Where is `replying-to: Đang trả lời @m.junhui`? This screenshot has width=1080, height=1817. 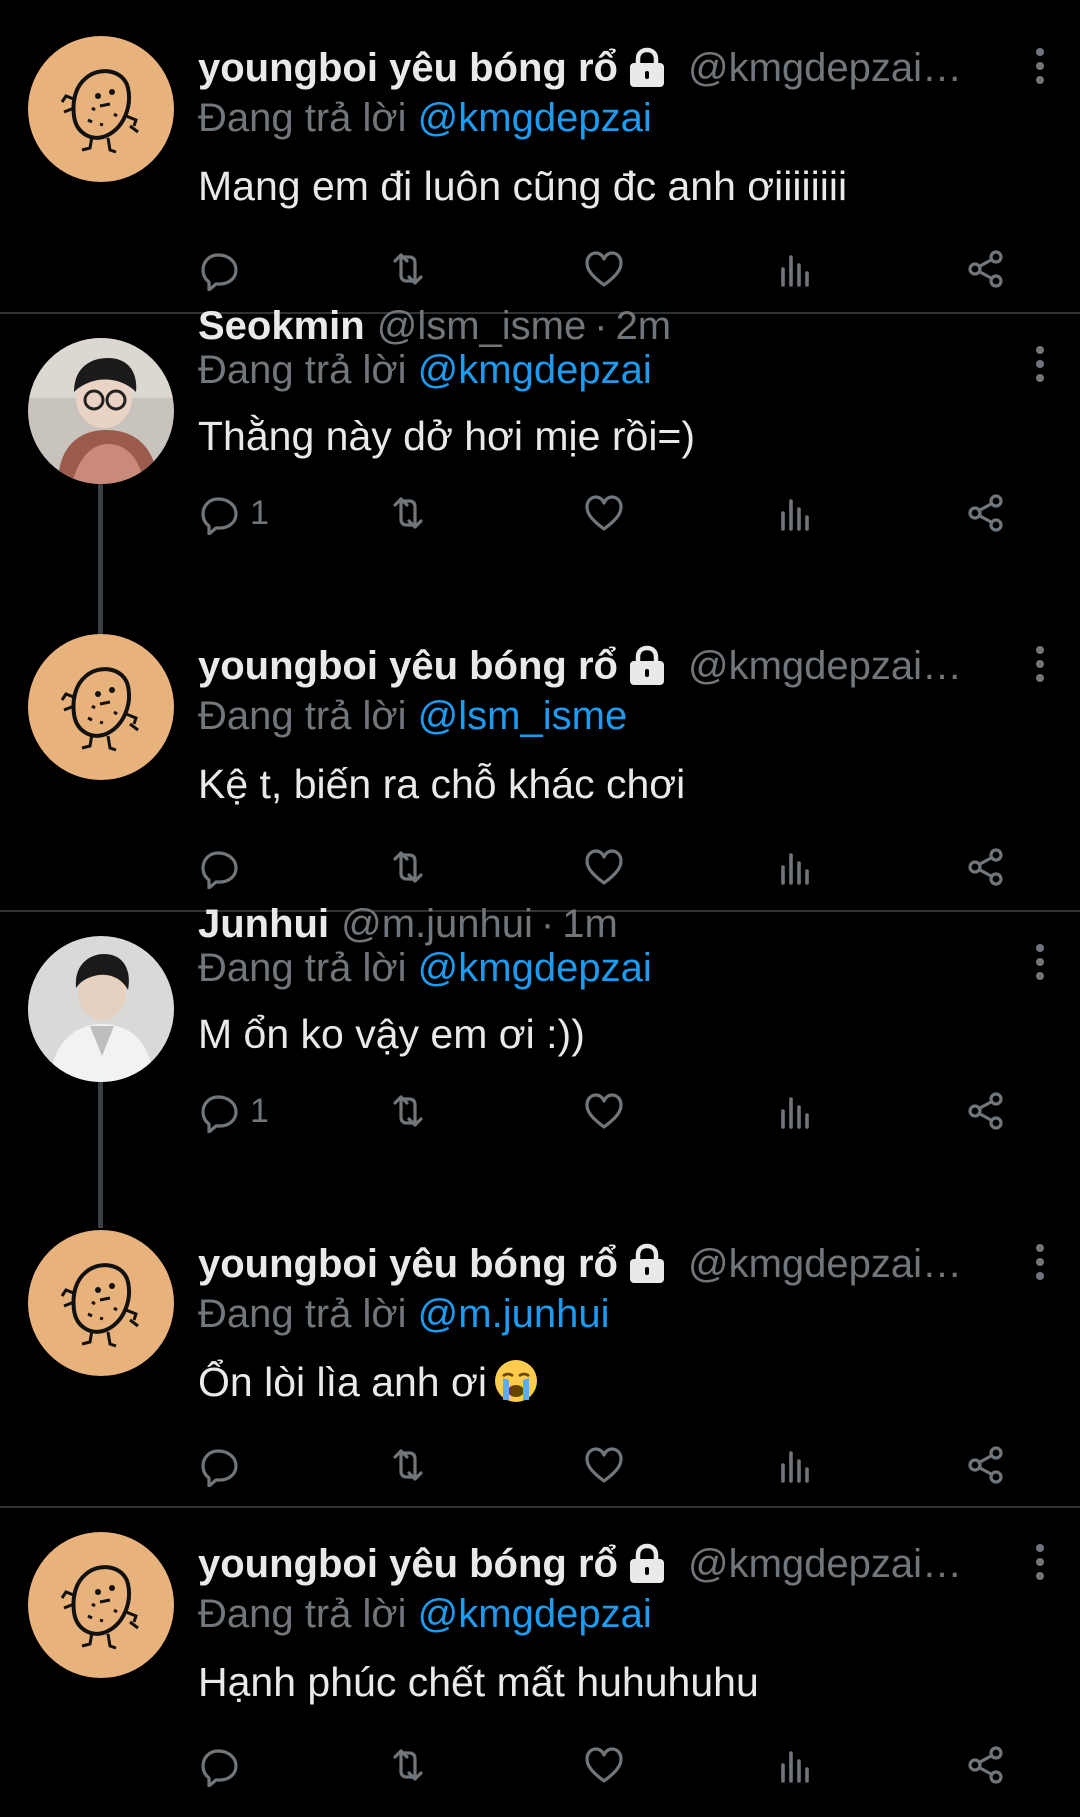 replying-to: Đang trả lời @m.junhui is located at coordinates (403, 1314).